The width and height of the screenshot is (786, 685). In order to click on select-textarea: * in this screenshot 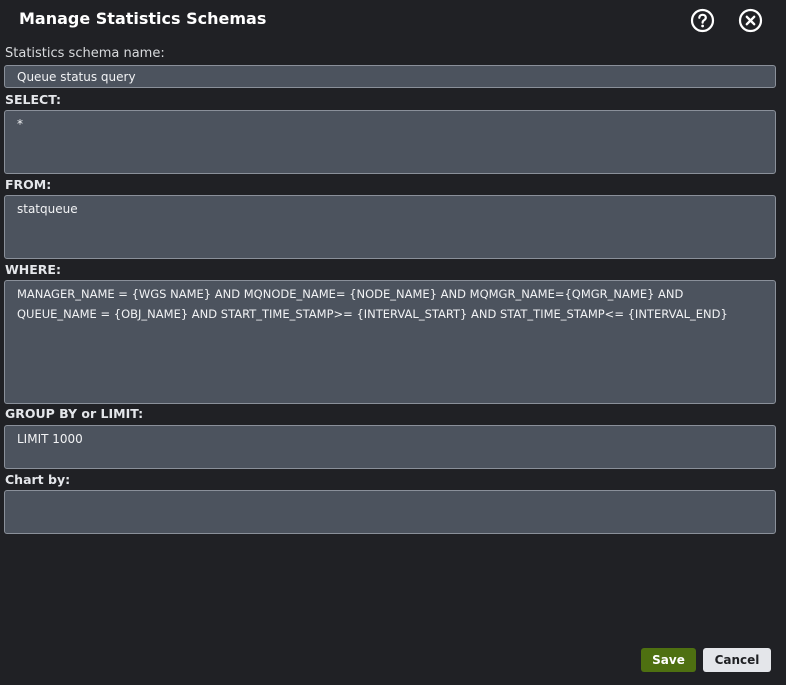, I will do `click(390, 142)`.